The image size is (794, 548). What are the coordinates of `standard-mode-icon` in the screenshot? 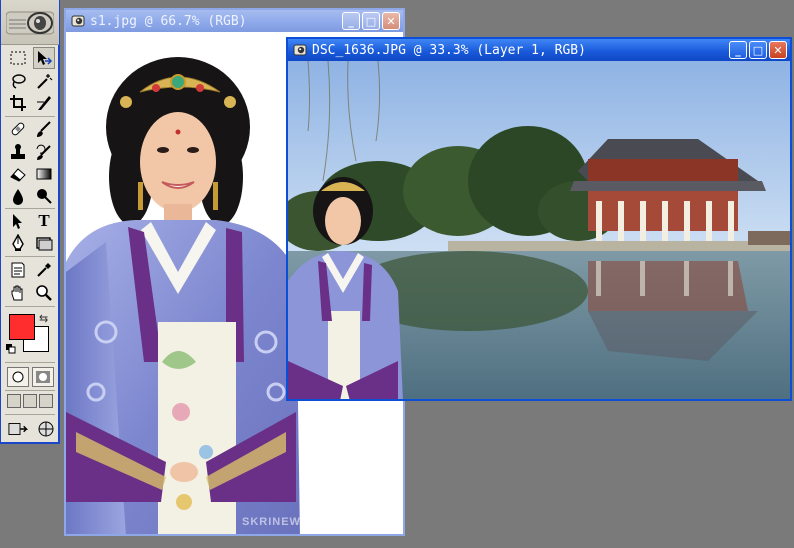 It's located at (18, 377).